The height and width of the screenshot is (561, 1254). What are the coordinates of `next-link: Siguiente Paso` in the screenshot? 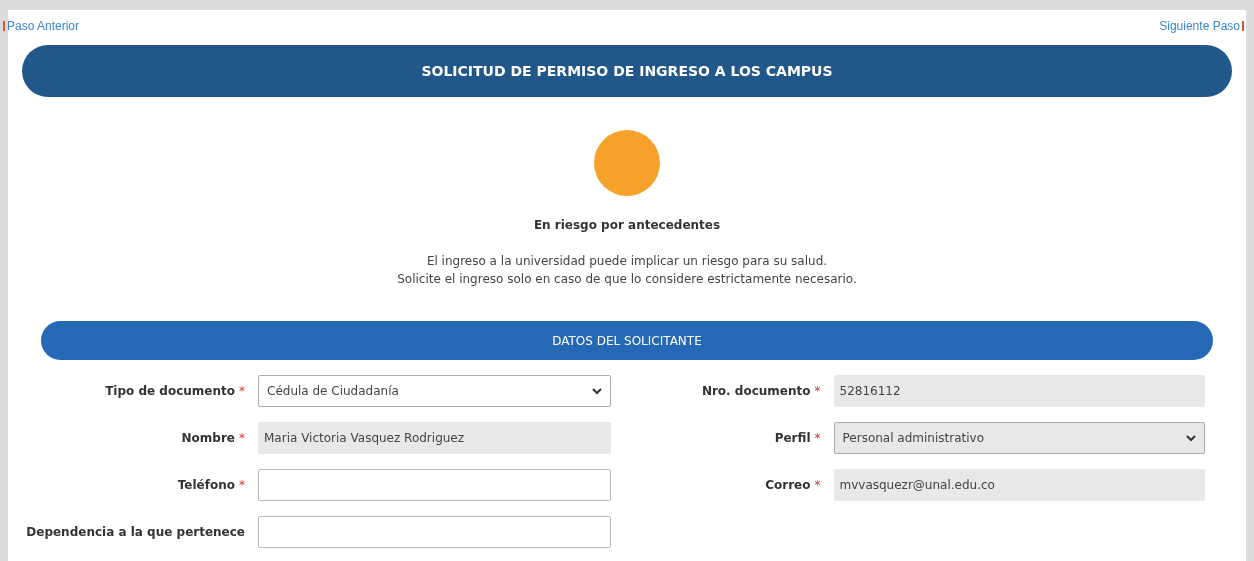 It's located at (1199, 26).